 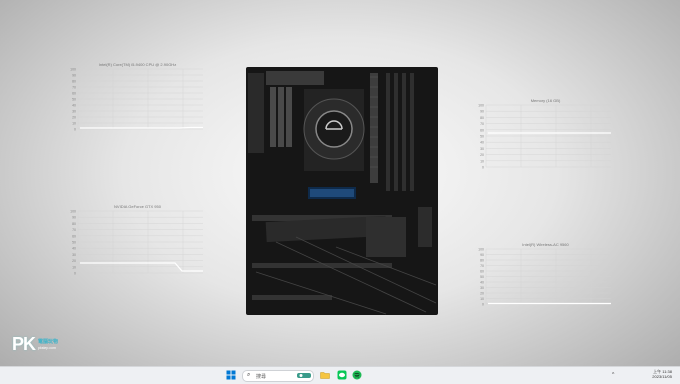 I want to click on cpu-usage-line, so click(x=141, y=127).